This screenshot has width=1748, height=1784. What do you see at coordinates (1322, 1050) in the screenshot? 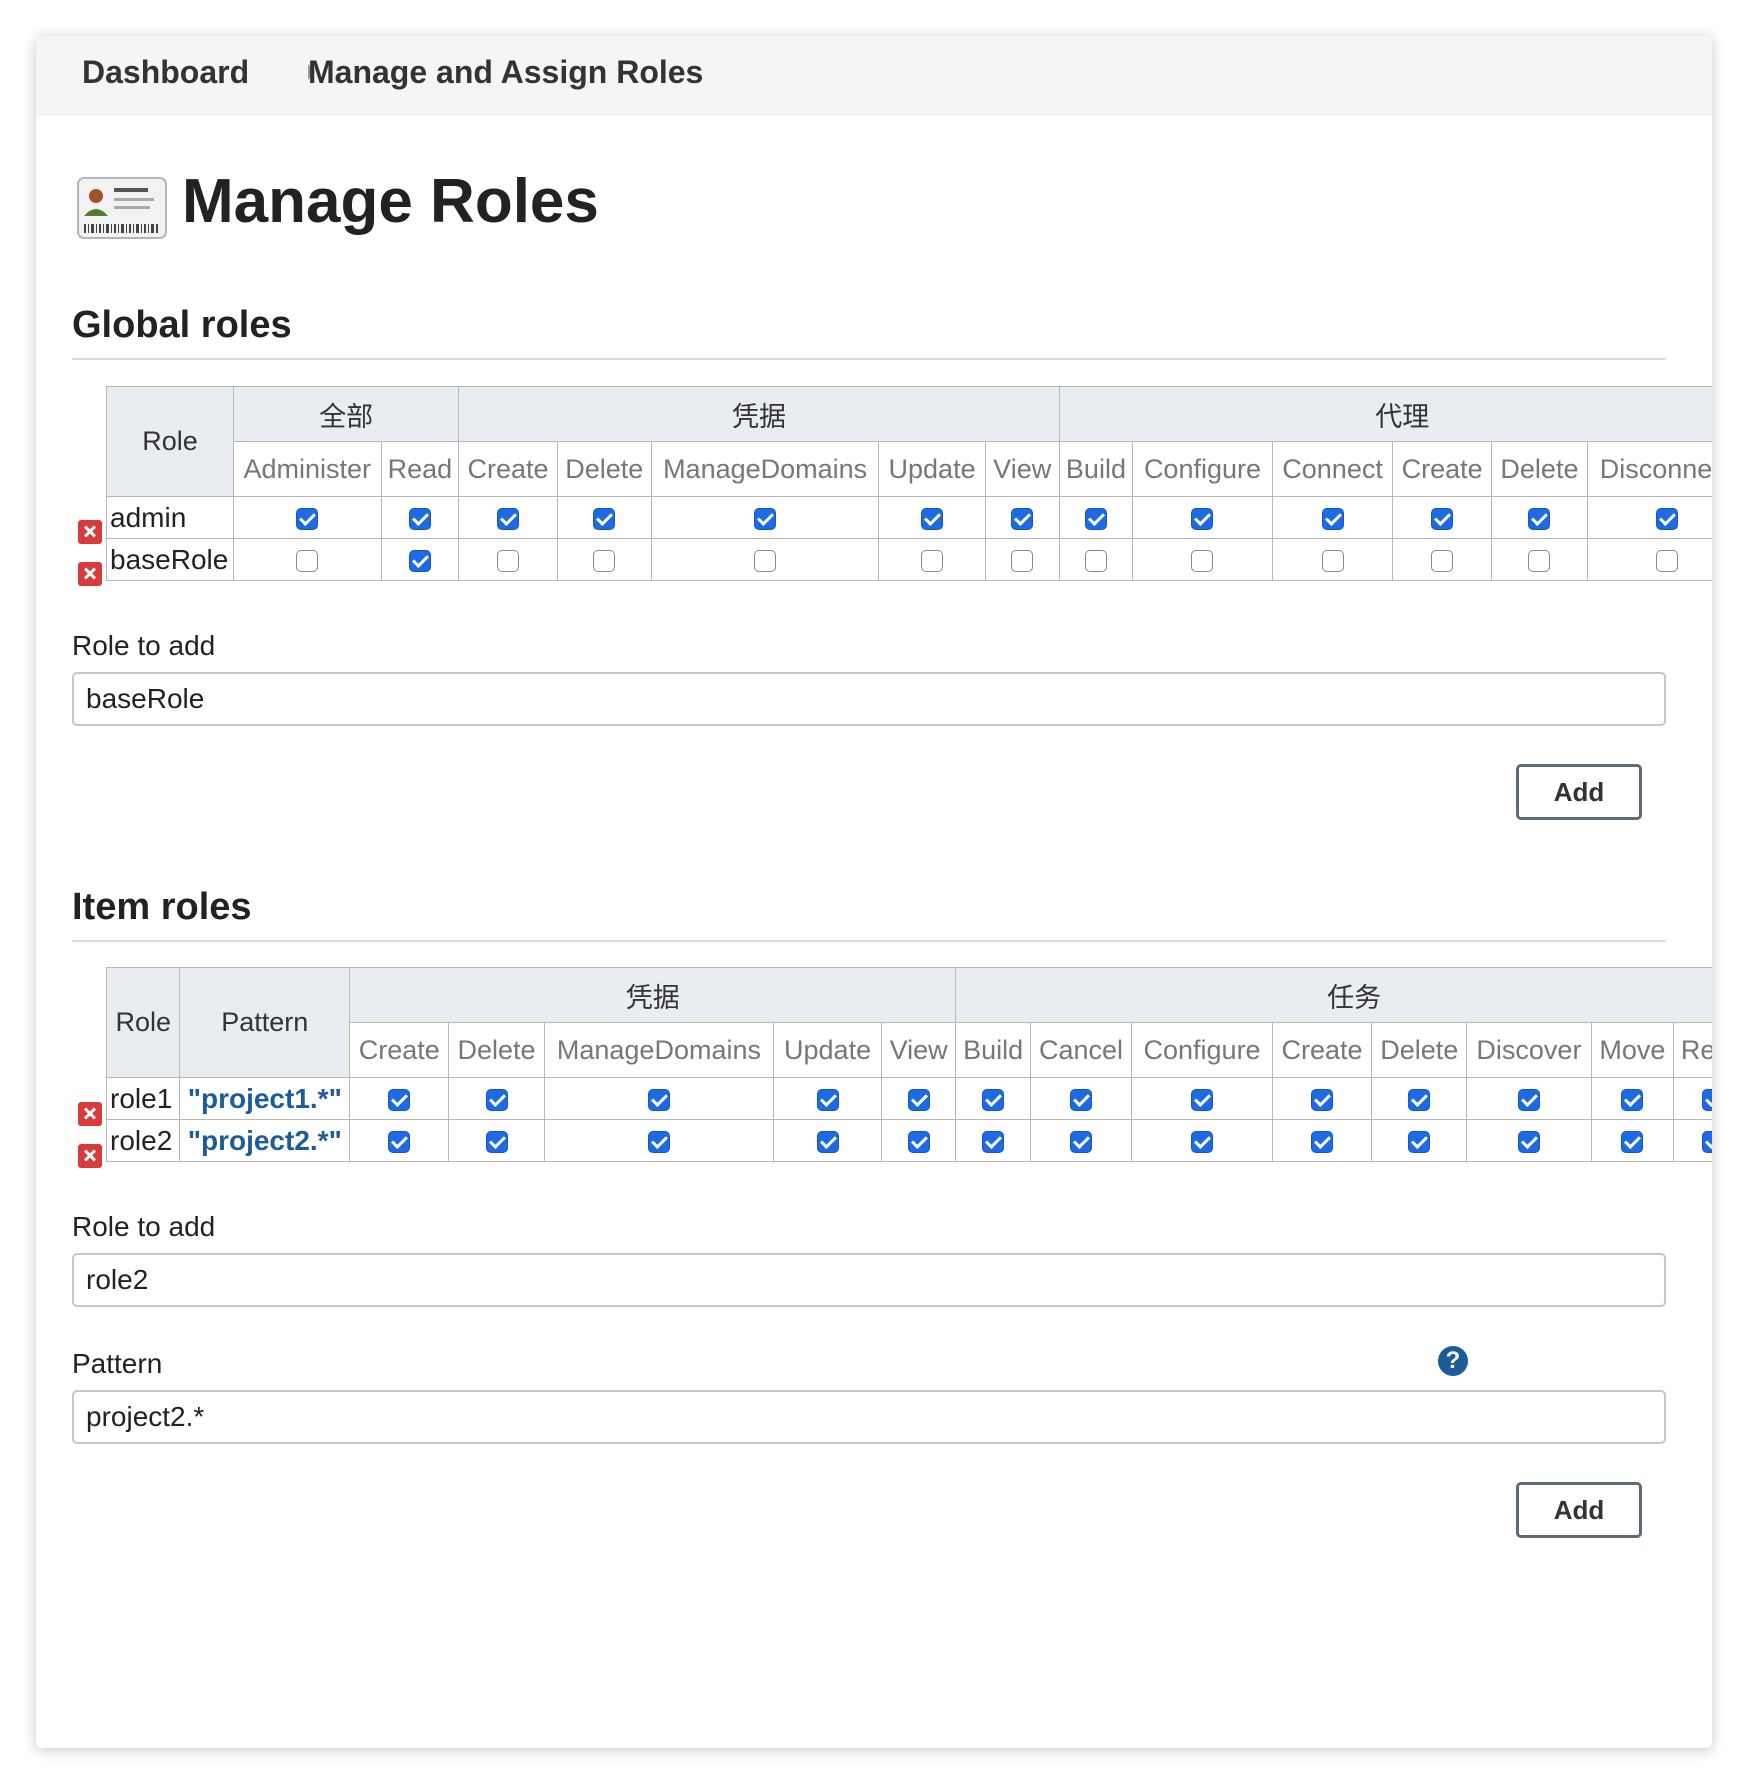
I see `perm-header-job-create: Create` at bounding box center [1322, 1050].